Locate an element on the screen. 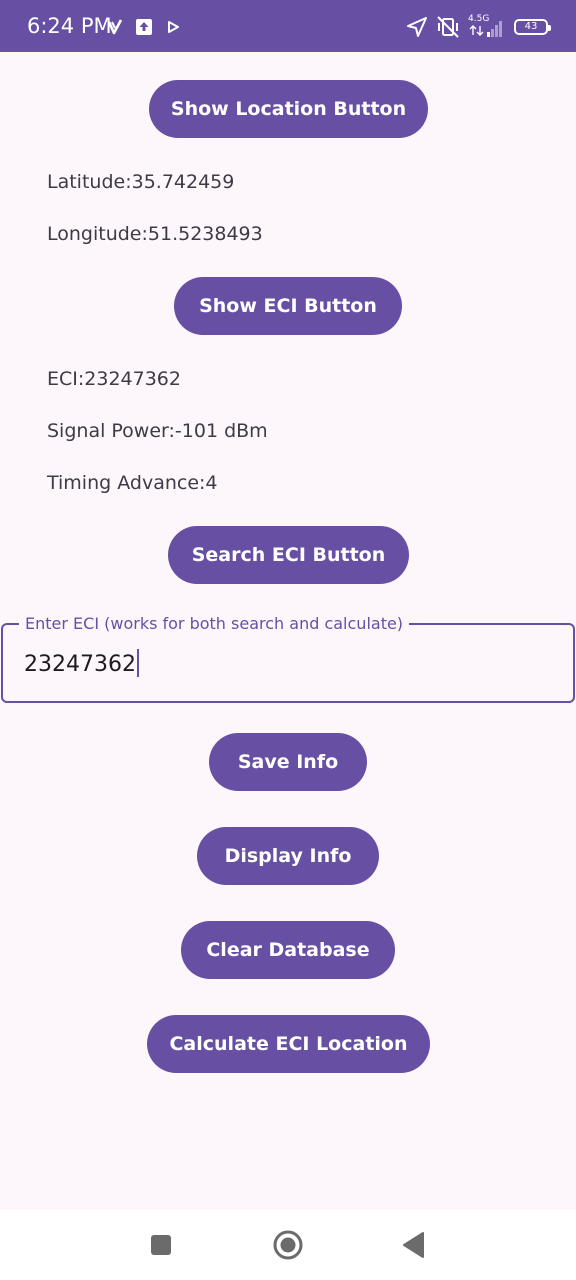  upload-icon is located at coordinates (144, 27).